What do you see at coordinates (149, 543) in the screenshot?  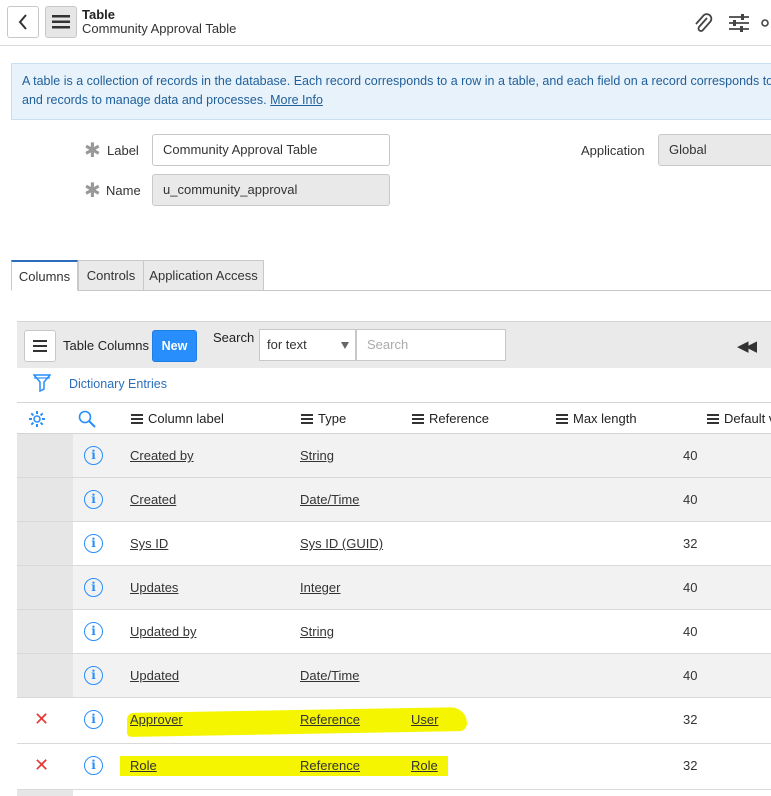 I see `column-label-link: Sys ID` at bounding box center [149, 543].